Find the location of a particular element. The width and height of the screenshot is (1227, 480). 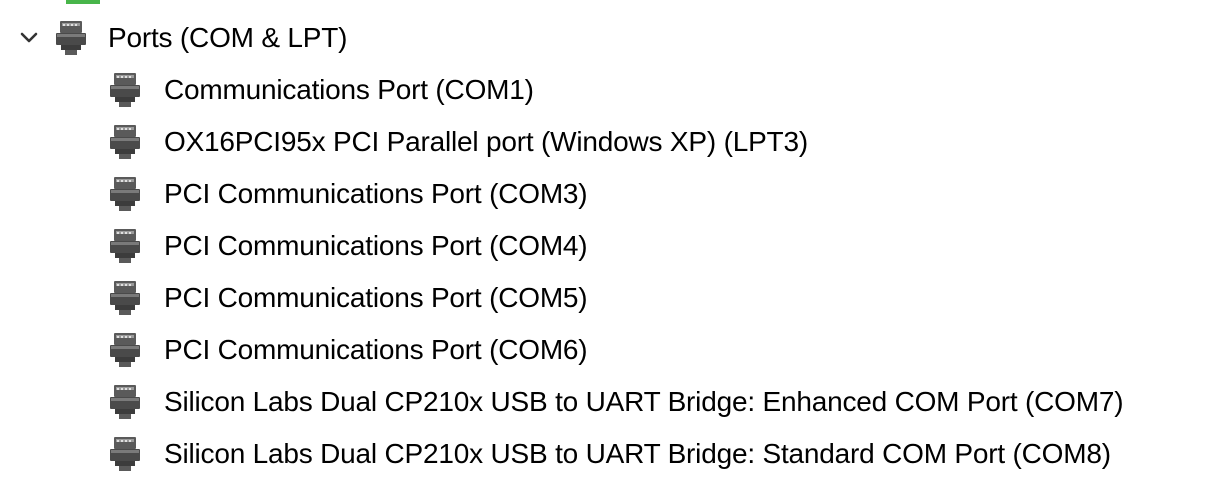

chevron-down-icon is located at coordinates (29, 38).